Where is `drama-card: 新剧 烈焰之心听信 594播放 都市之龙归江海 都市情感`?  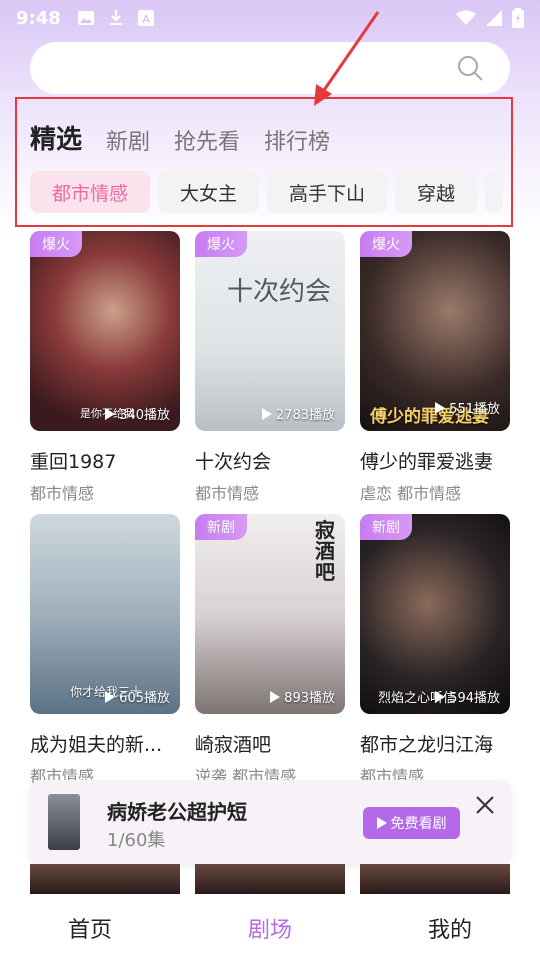
drama-card: 新剧 烈焰之心听信 594播放 都市之龙归江海 都市情感 is located at coordinates (435, 650).